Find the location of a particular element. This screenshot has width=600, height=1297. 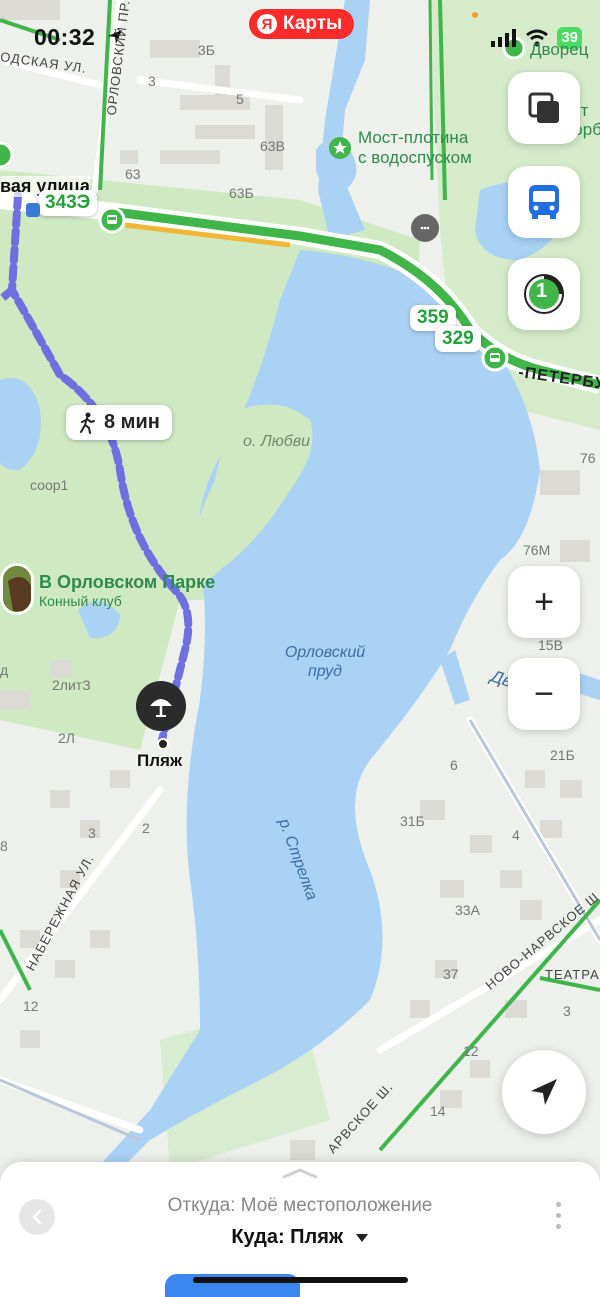

walk-time: 8 мин is located at coordinates (132, 422).